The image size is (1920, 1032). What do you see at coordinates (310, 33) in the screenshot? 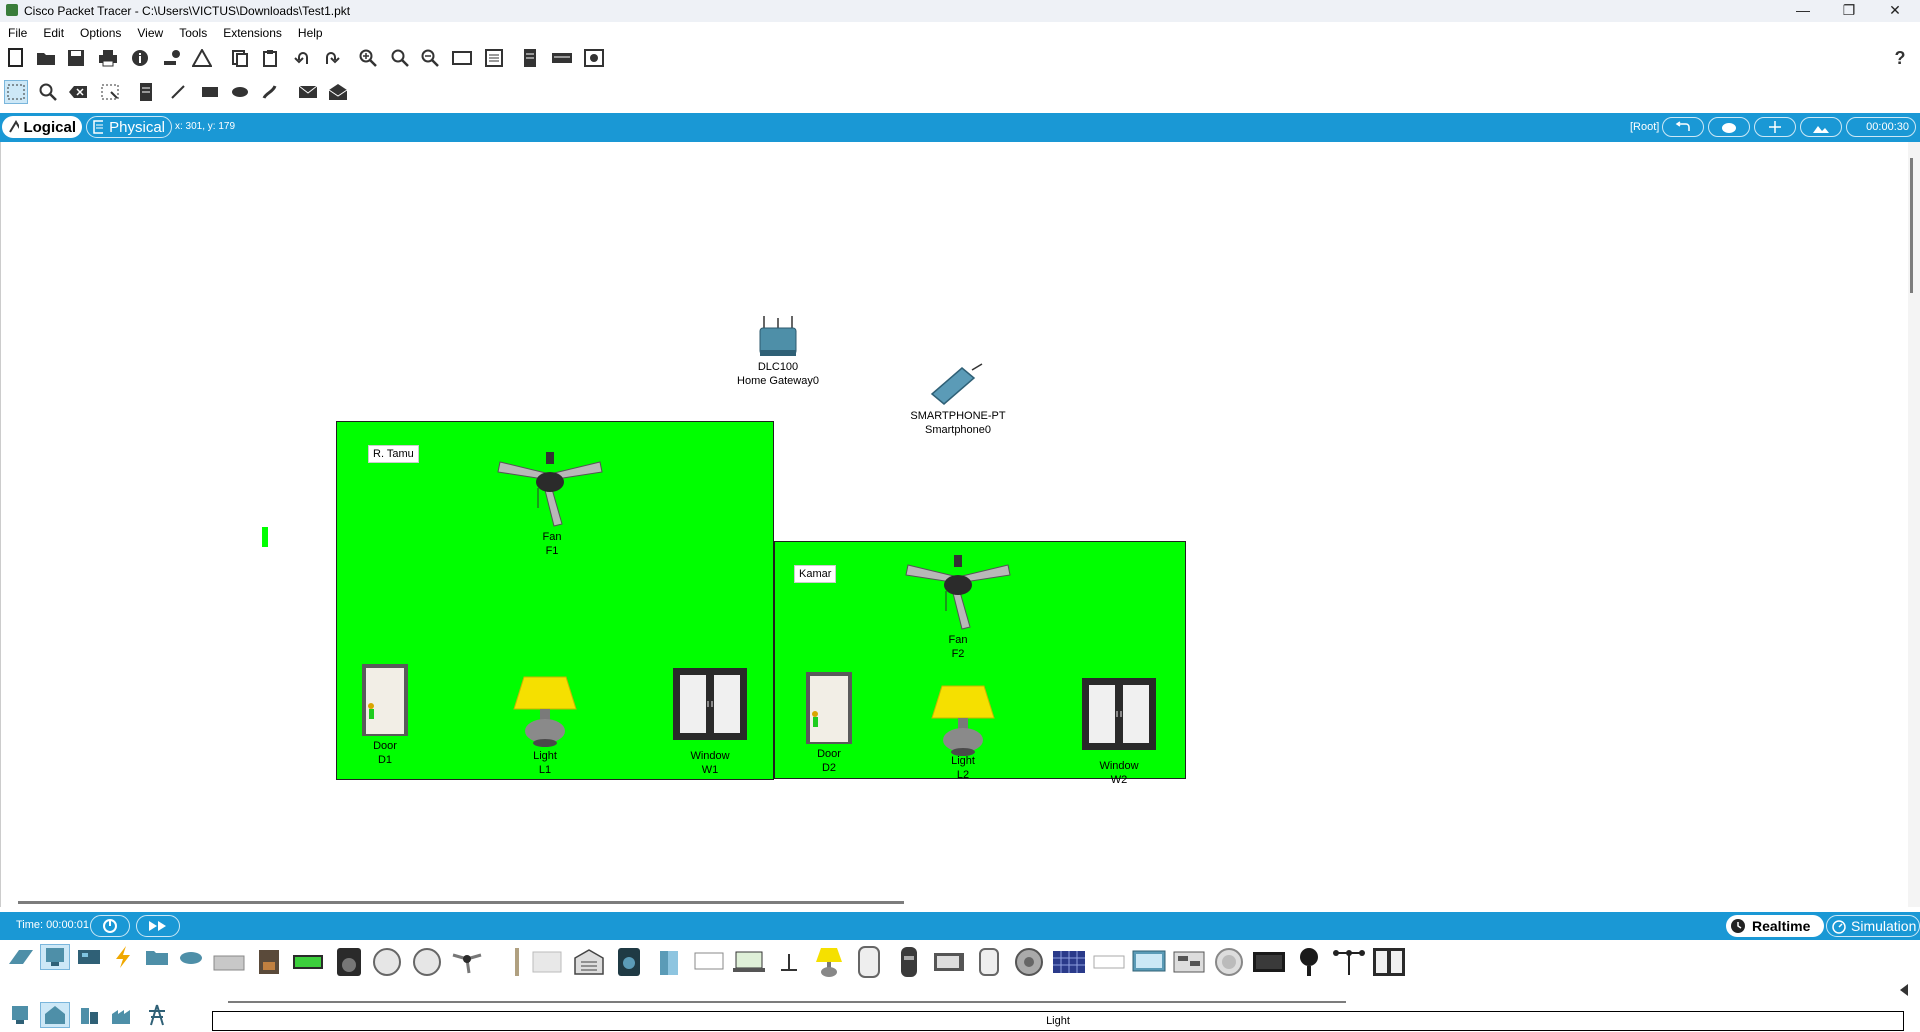
I see `menu-help: Help` at bounding box center [310, 33].